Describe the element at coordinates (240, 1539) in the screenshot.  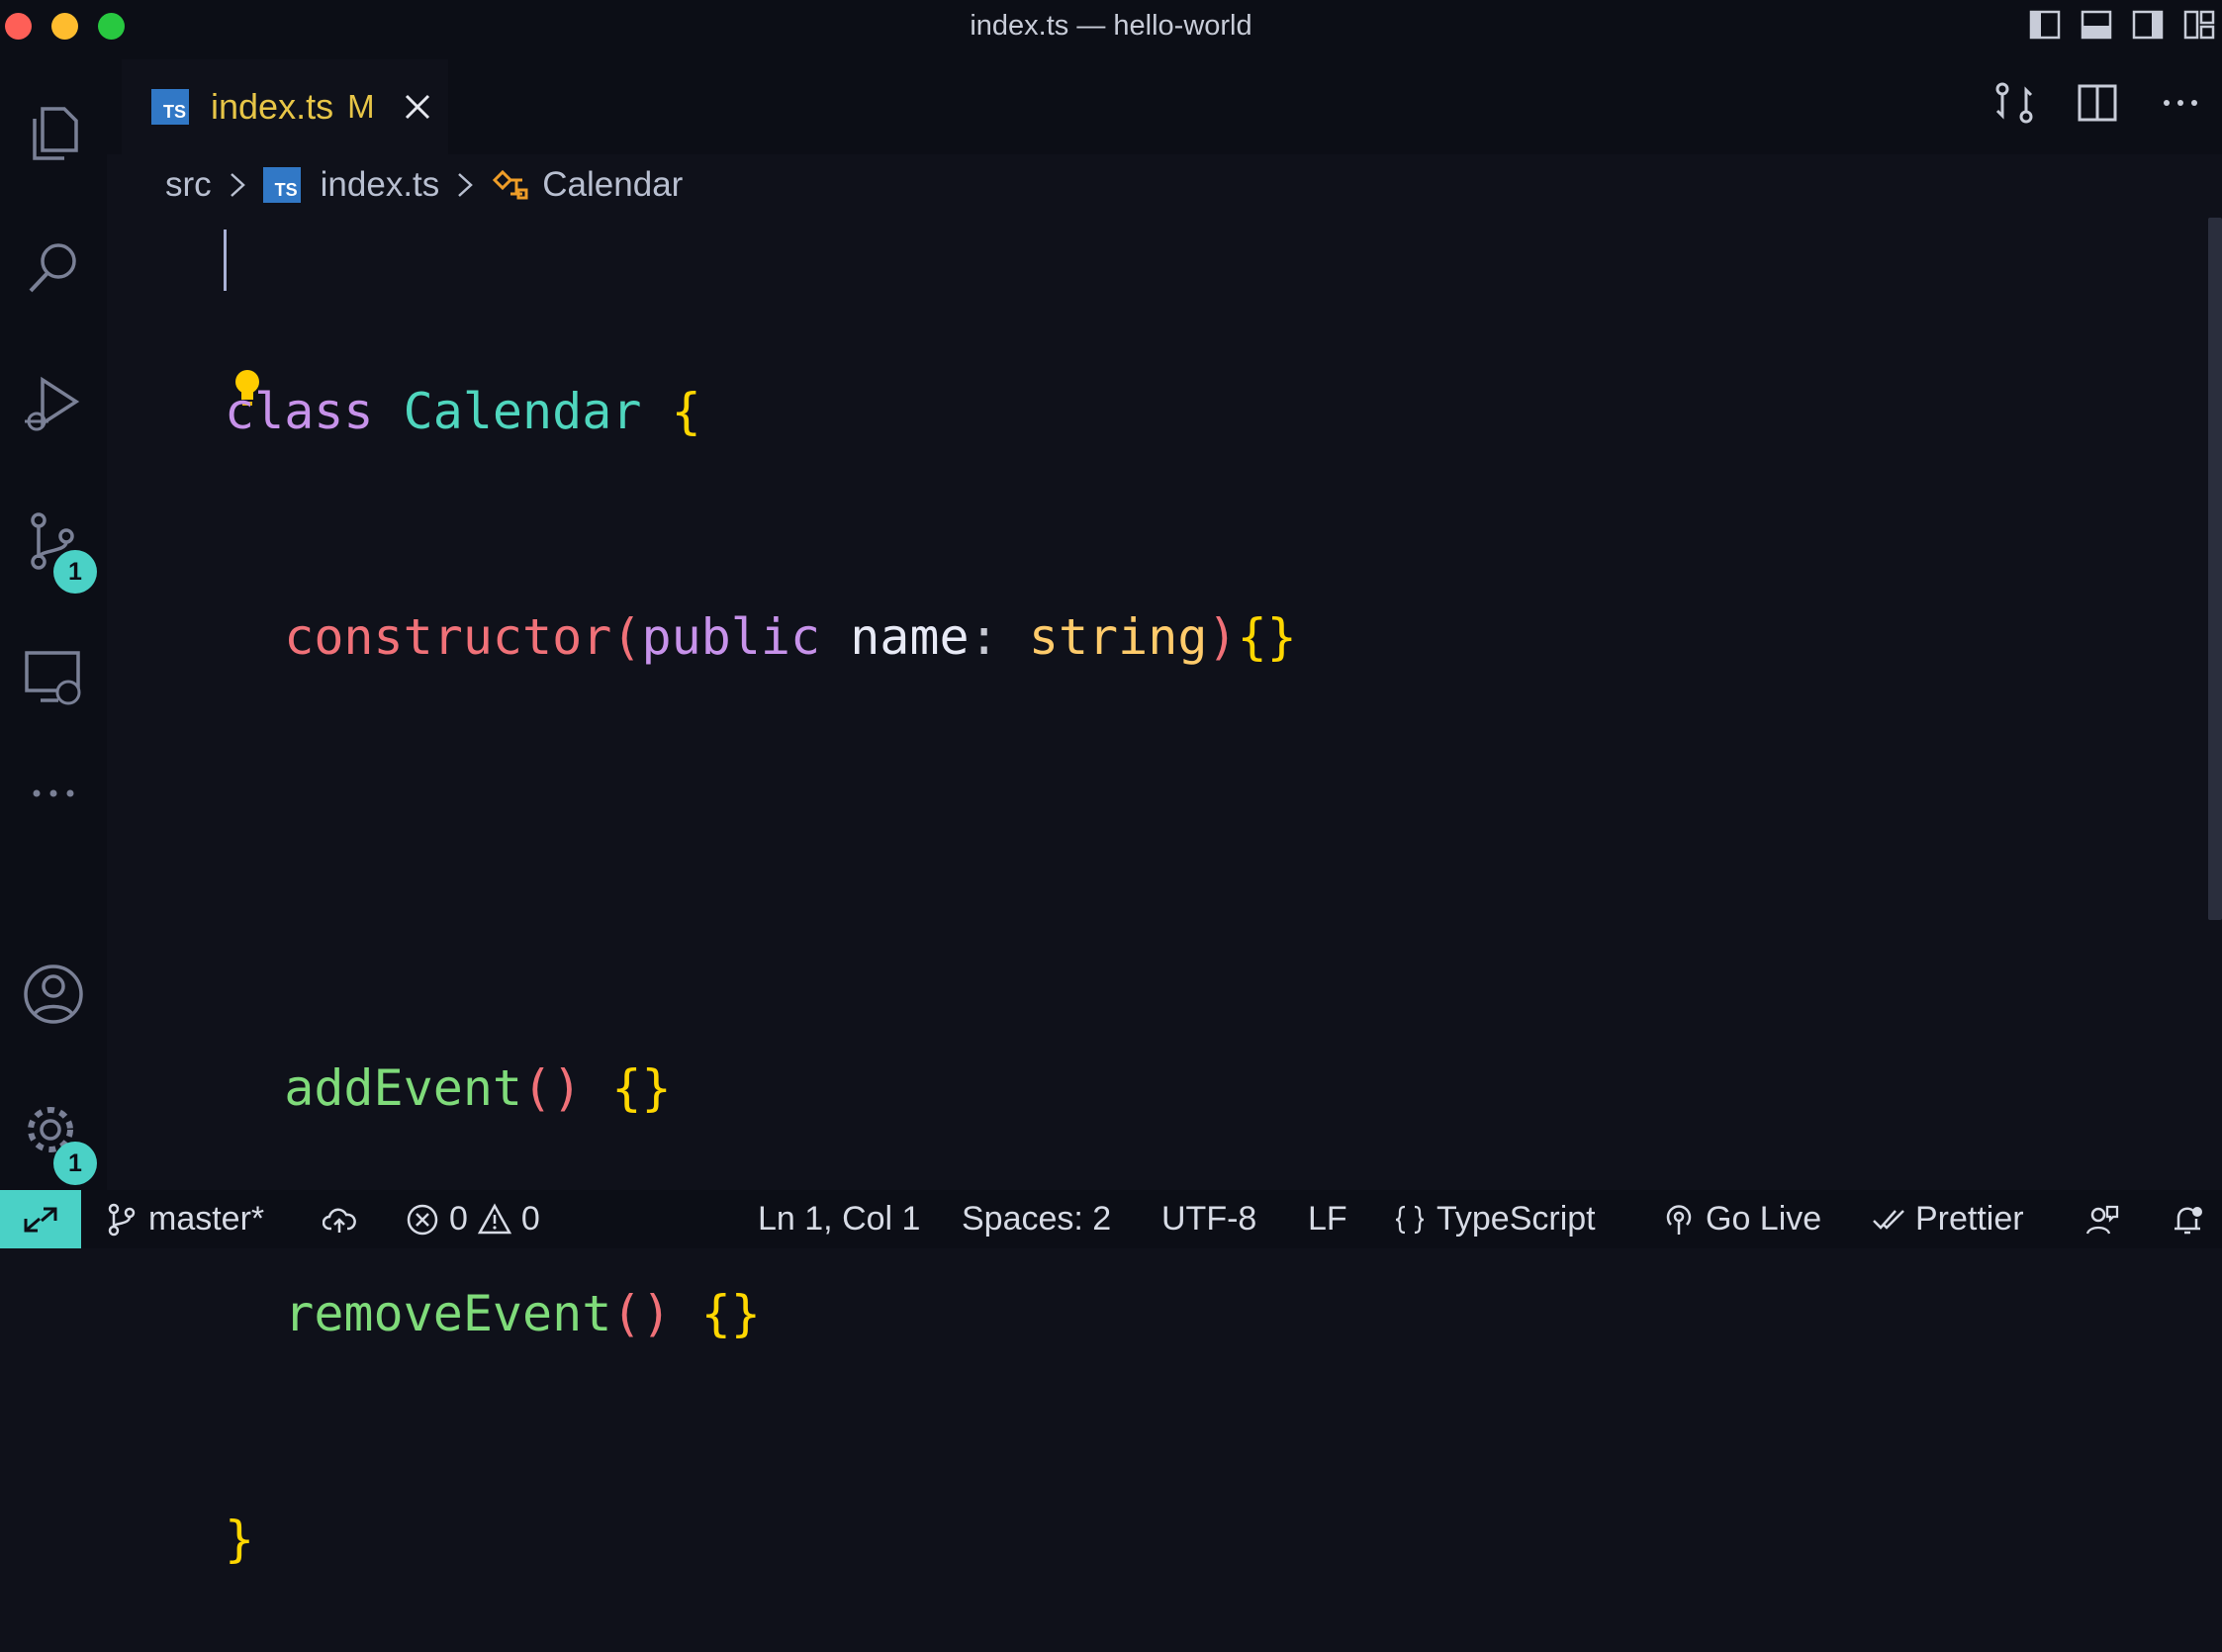
I see `close-brace: }` at that location.